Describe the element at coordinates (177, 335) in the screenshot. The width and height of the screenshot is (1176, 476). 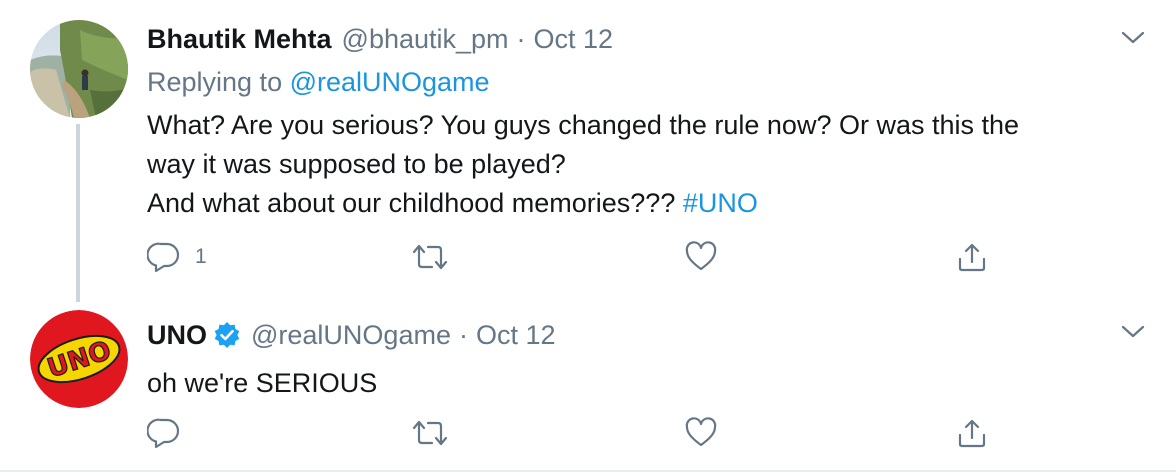
I see `author-name: UNO` at that location.